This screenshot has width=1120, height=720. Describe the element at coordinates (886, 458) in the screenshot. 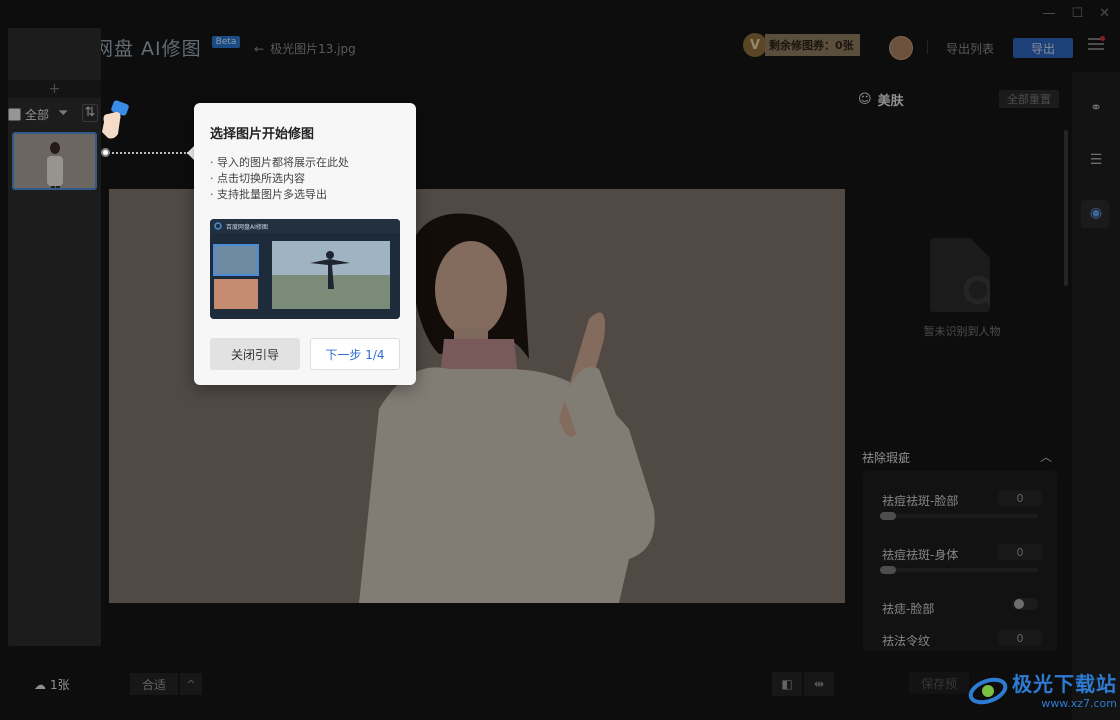

I see `blemish-section-title: 祛除瑕疵` at that location.